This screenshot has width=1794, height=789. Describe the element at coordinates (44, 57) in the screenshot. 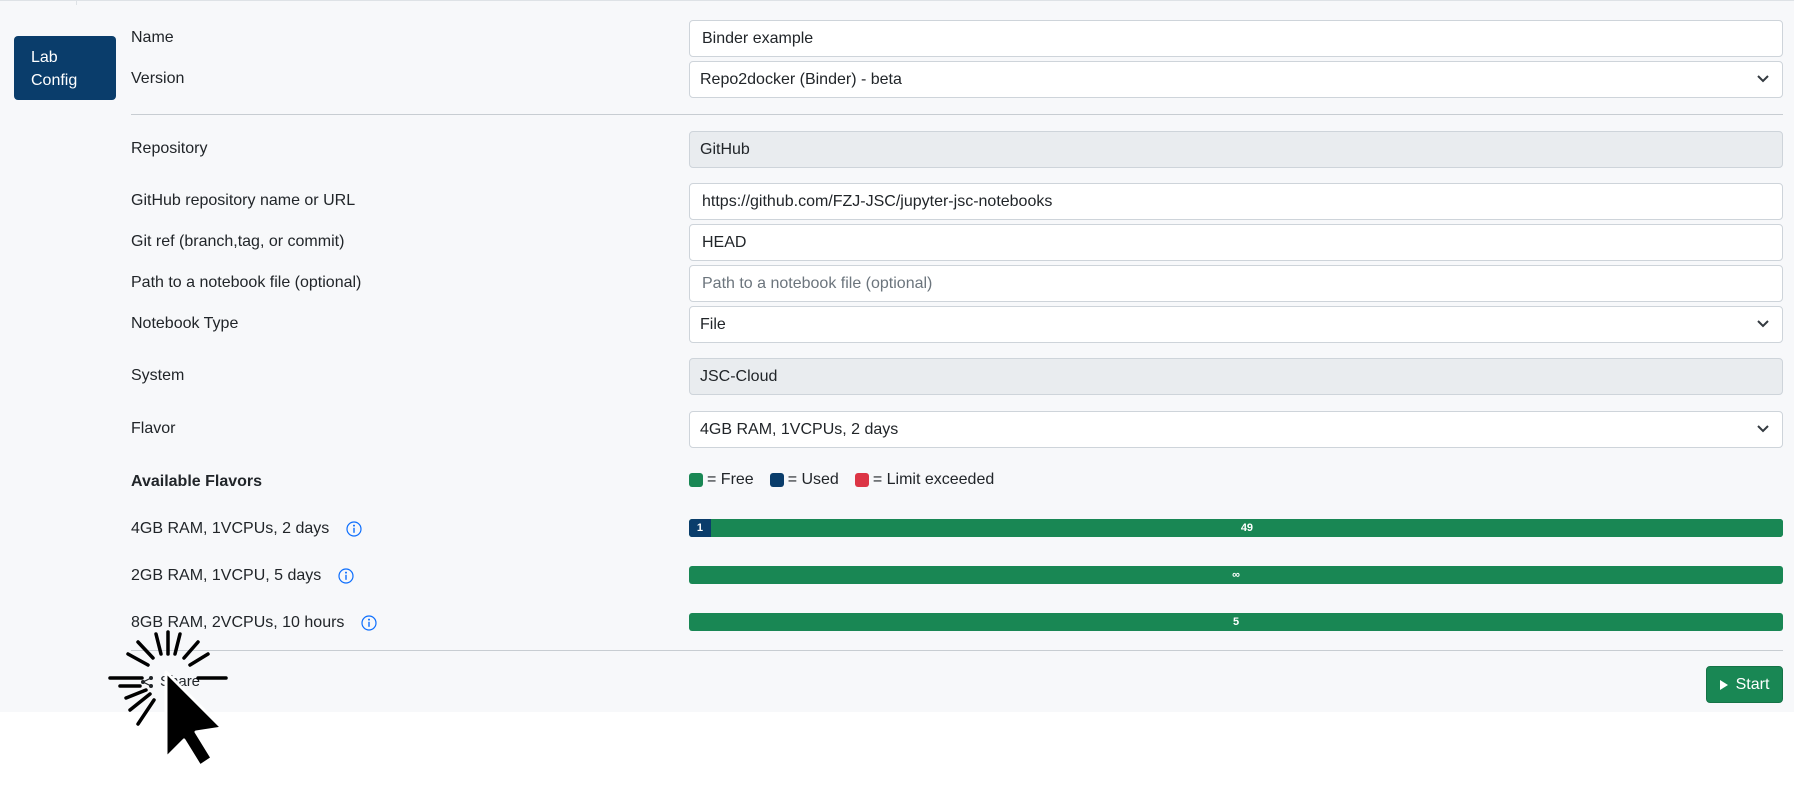

I see `tab-label-line1: Lab` at that location.